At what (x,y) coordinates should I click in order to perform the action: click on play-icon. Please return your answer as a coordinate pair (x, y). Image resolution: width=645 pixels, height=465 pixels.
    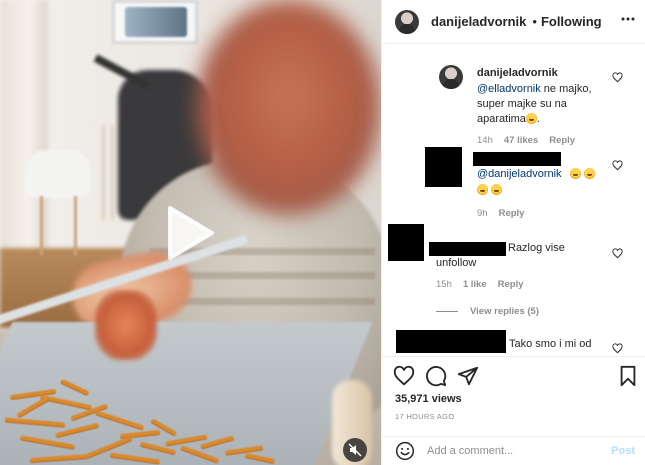
    Looking at the image, I should click on (190, 233).